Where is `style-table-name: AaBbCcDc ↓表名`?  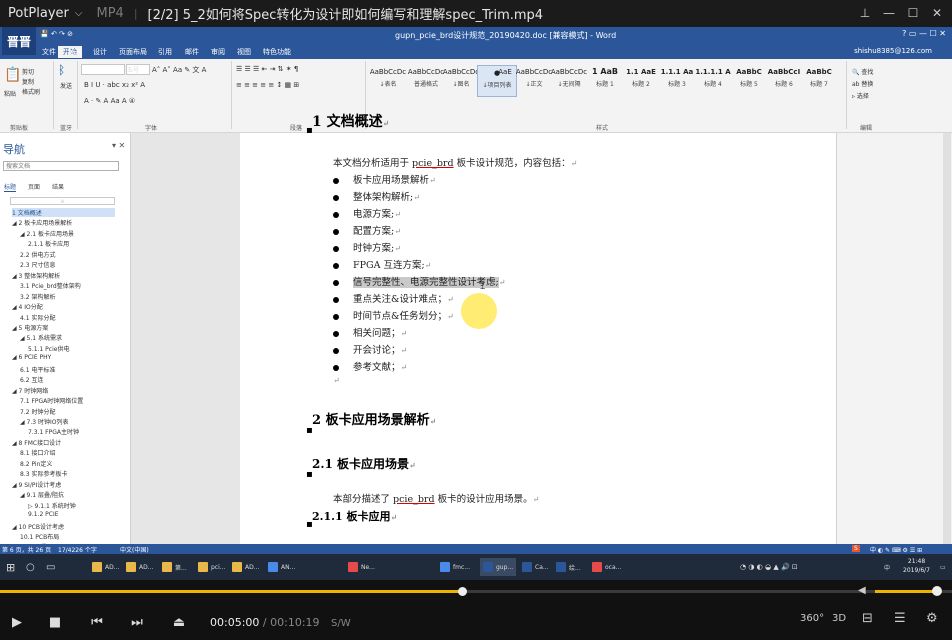
style-table-name: AaBbCcDc ↓表名 is located at coordinates (388, 80).